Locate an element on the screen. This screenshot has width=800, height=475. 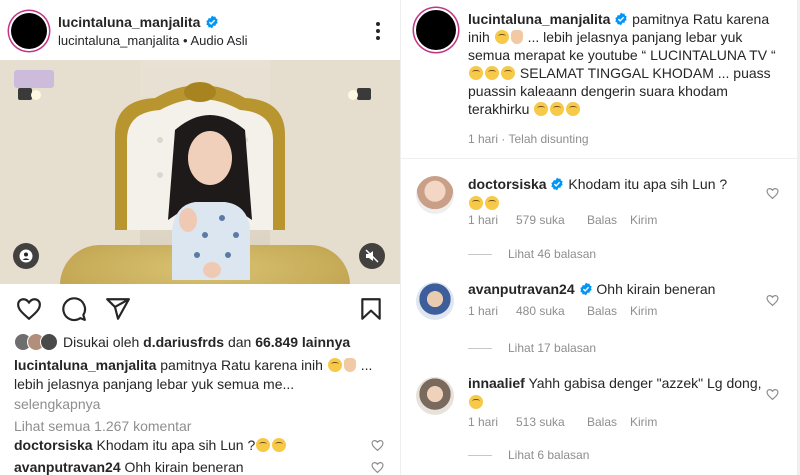
preview-comment: avanputravan24 Ohh kirain beneran is located at coordinates (207, 467).